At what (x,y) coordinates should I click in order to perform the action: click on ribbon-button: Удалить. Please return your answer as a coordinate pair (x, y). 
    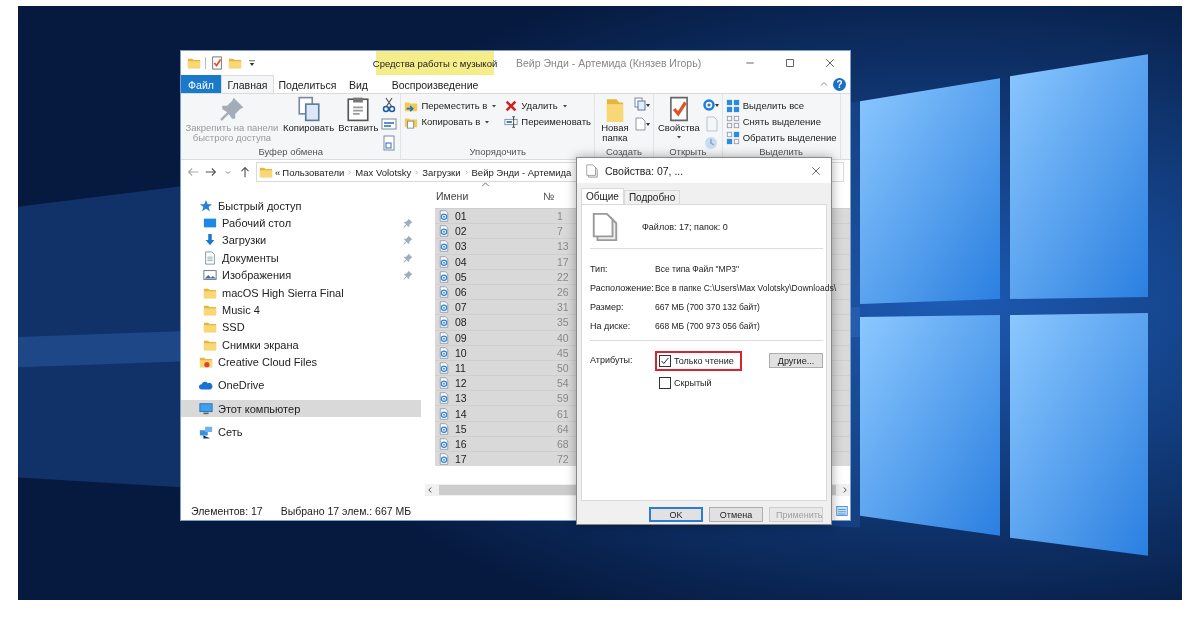
    Looking at the image, I should click on (547, 105).